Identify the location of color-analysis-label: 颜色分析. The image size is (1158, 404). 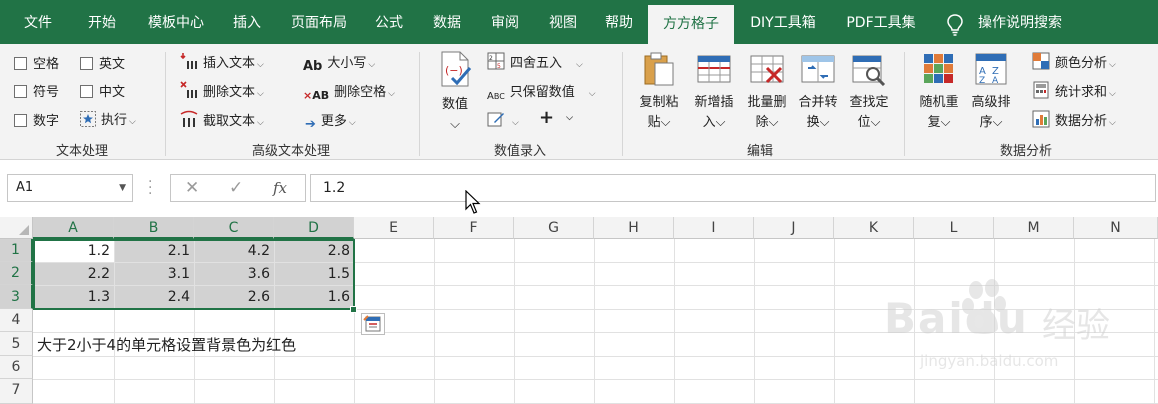
(1081, 63).